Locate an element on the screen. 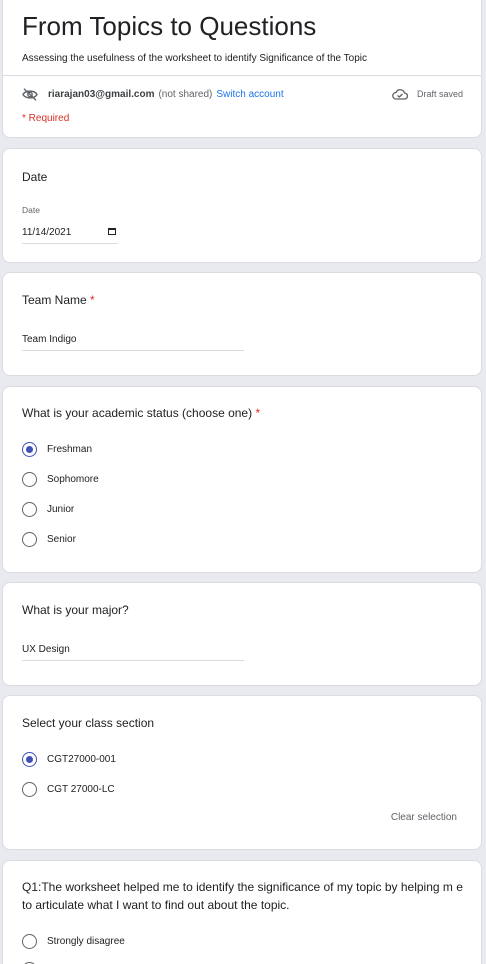 This screenshot has width=486, height=964. team-name-question-card: Team Name * Team Indigo is located at coordinates (242, 324).